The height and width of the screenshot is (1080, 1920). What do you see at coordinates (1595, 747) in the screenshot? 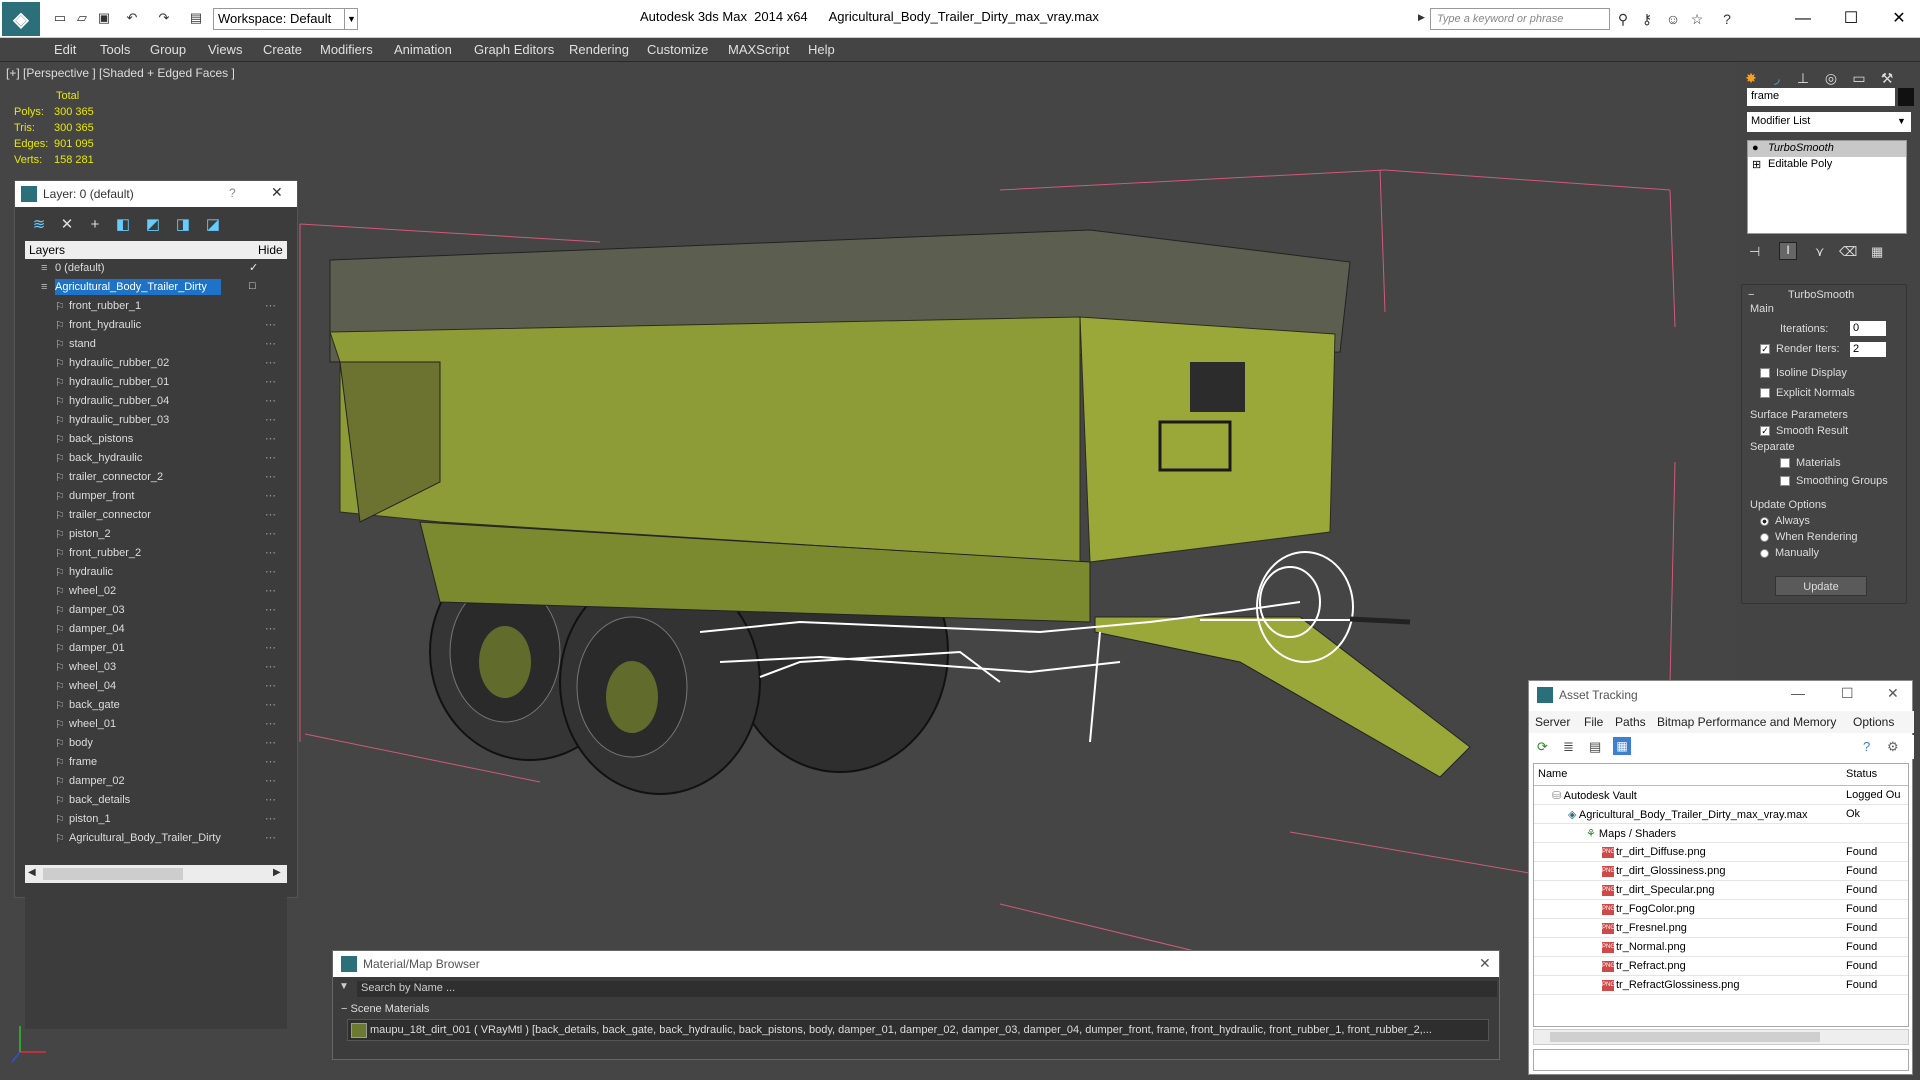
I see `detail-view-icon: ▤` at bounding box center [1595, 747].